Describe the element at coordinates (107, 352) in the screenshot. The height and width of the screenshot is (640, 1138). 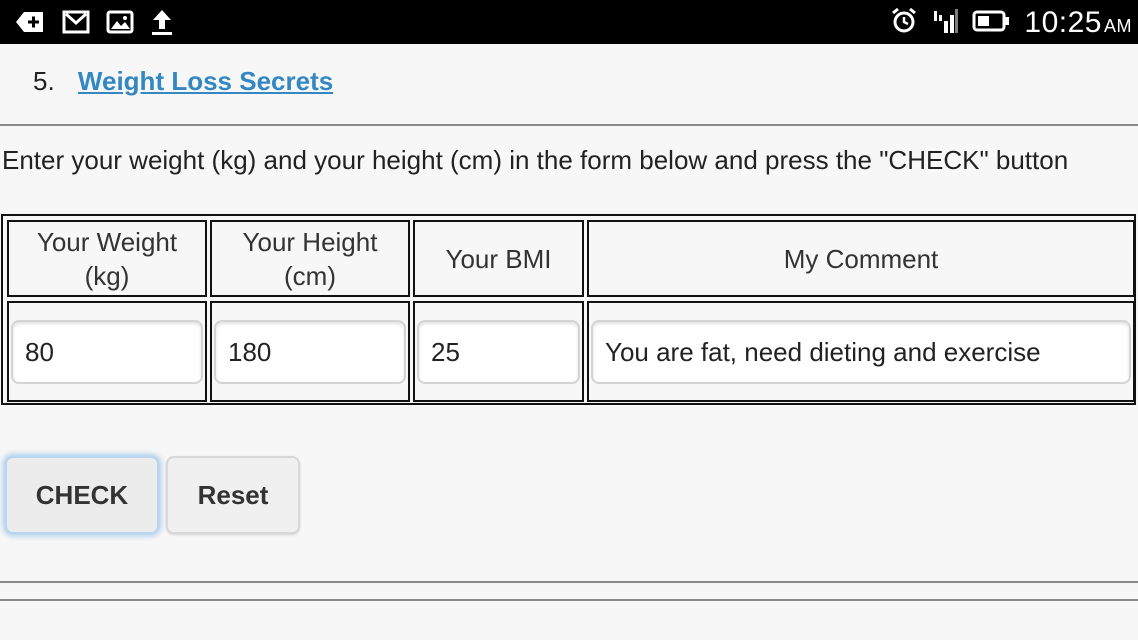
I see `weight-input: 80` at that location.